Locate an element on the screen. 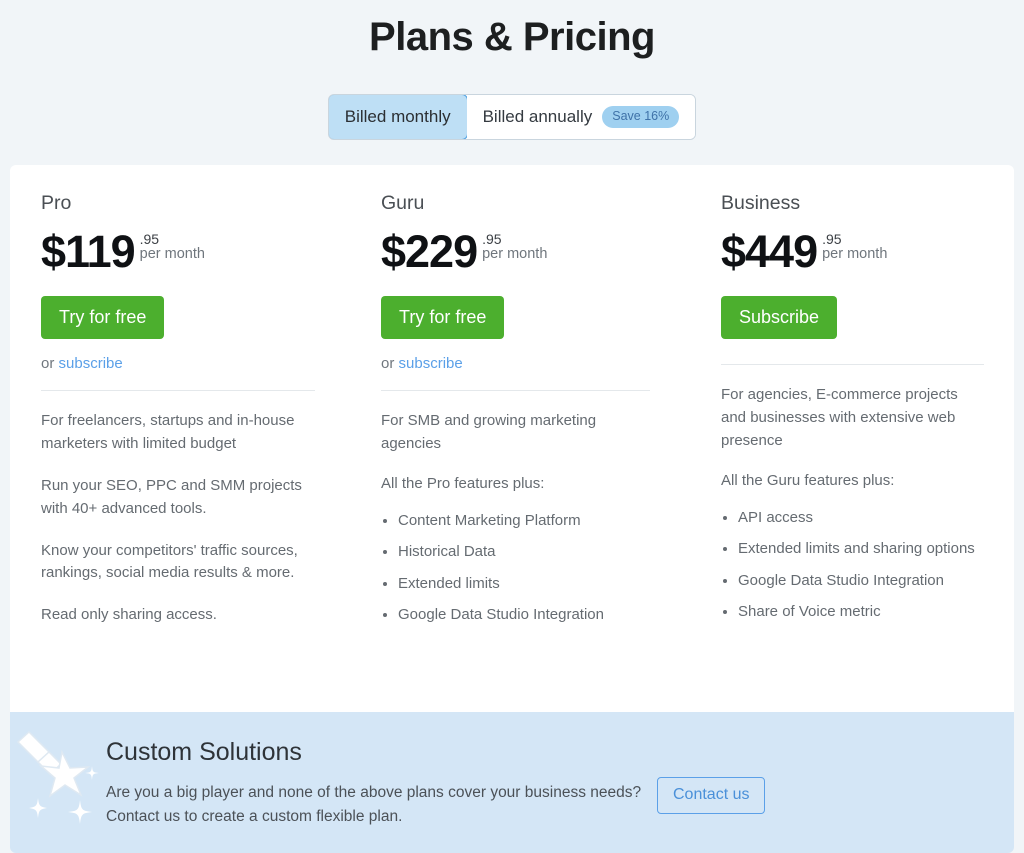 The width and height of the screenshot is (1024, 853). subscribe-link-pro: subscribe is located at coordinates (91, 363).